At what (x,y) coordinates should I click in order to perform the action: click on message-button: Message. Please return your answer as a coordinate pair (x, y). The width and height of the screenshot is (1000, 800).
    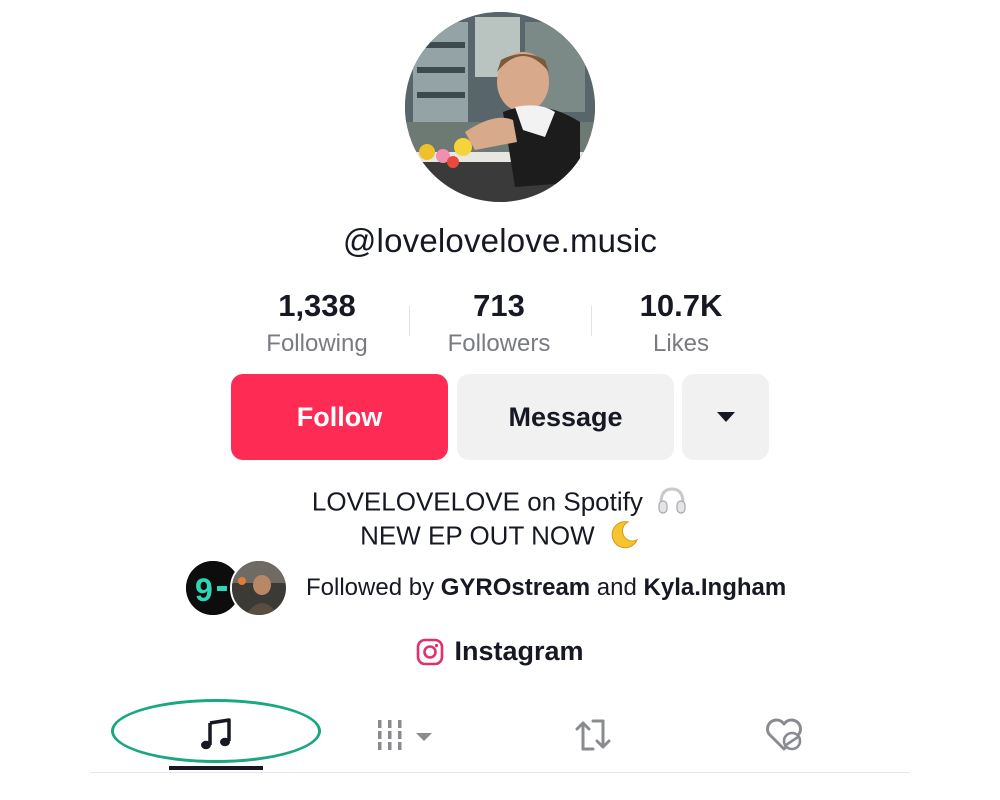
    Looking at the image, I should click on (565, 417).